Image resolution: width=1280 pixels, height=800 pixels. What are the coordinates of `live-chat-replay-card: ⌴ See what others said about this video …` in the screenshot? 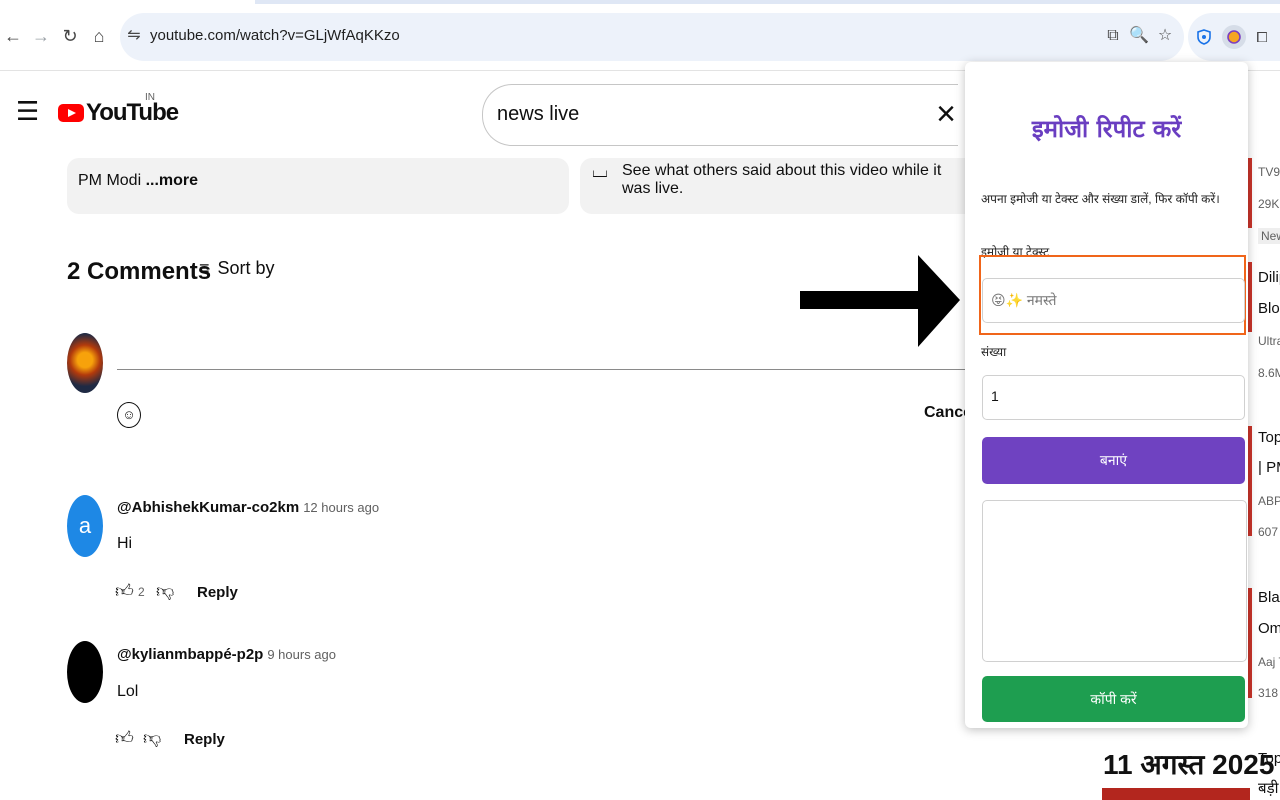 It's located at (772, 186).